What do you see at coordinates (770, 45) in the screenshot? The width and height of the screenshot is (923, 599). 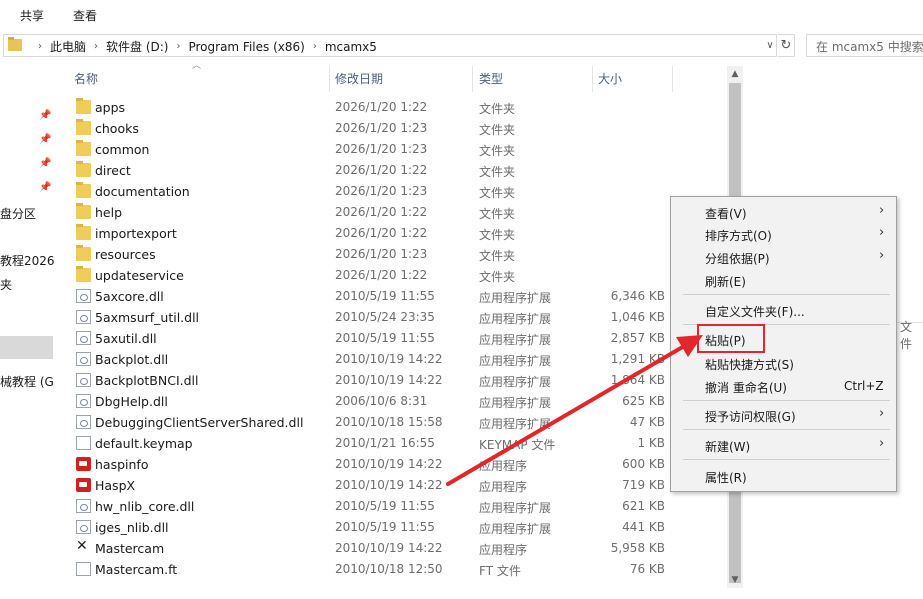 I see `chevron-down-icon: ∨` at bounding box center [770, 45].